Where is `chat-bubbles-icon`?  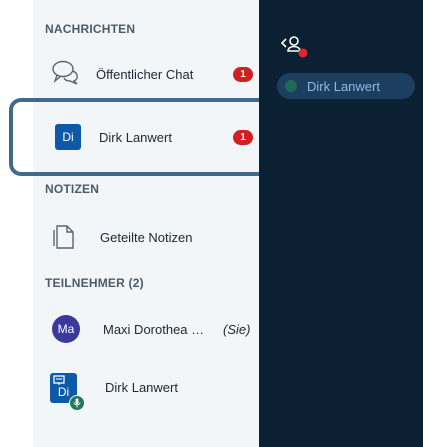
chat-bubbles-icon is located at coordinates (66, 74).